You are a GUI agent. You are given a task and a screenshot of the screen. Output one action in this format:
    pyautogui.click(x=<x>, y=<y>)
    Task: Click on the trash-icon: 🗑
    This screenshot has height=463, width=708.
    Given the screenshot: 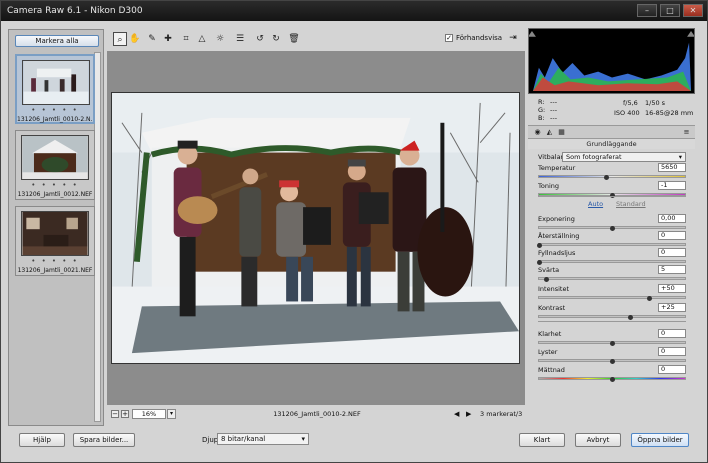 What is the action you would take?
    pyautogui.click(x=294, y=39)
    